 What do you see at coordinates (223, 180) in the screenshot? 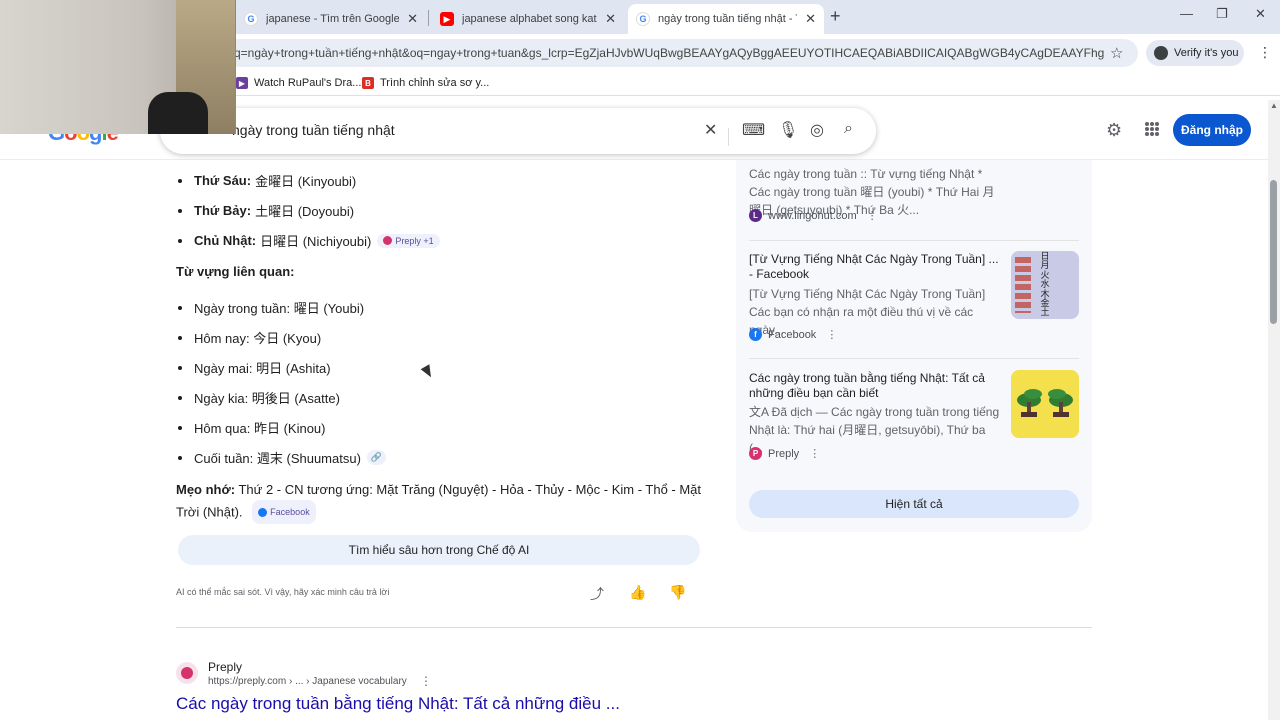
I see `day-label: Thứ Sáu:` at bounding box center [223, 180].